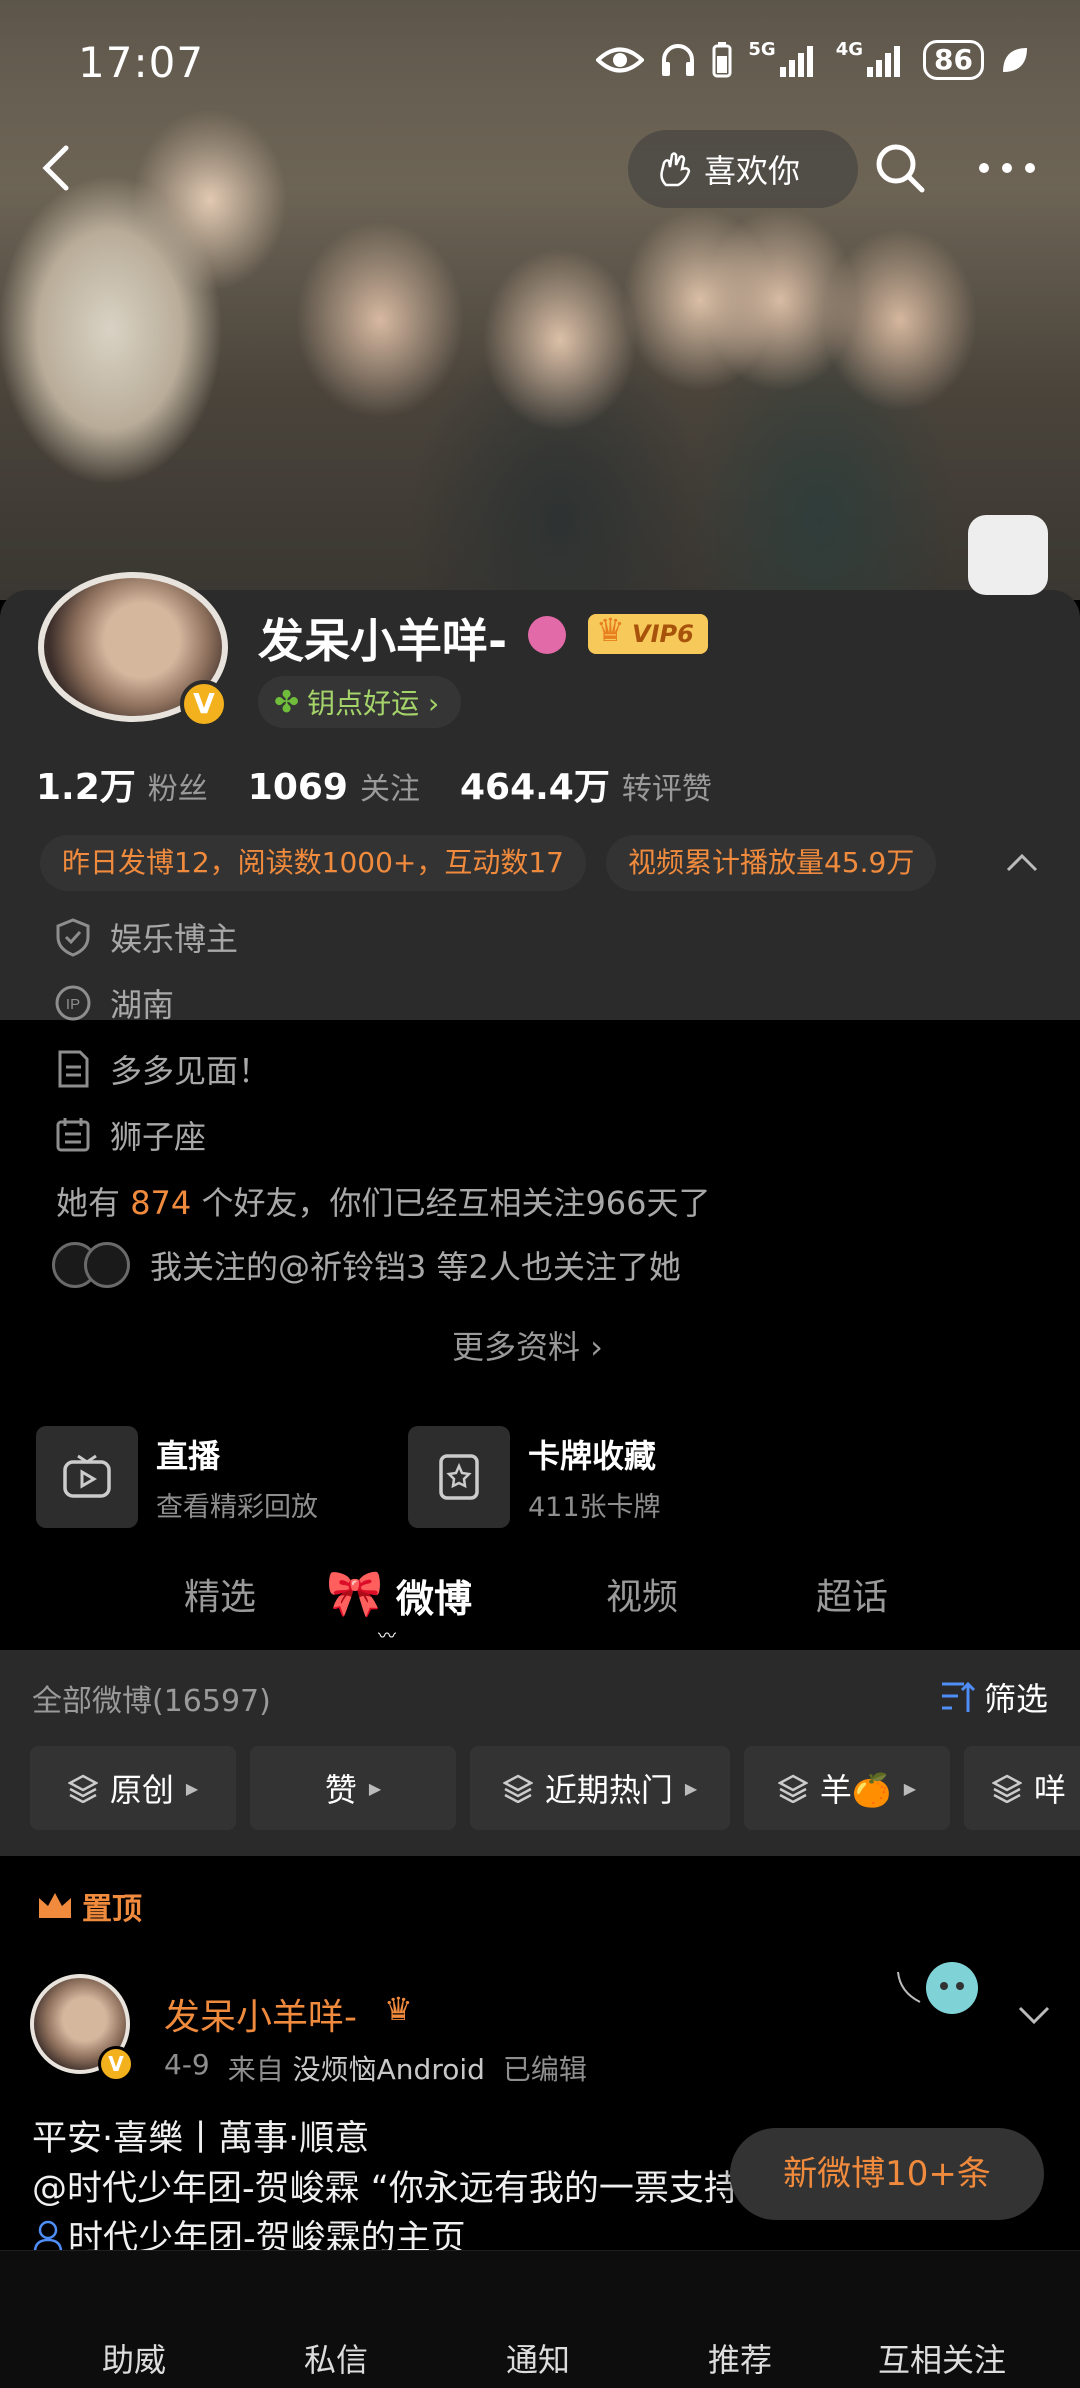  Describe the element at coordinates (141, 62) in the screenshot. I see `clock: 17:07` at that location.